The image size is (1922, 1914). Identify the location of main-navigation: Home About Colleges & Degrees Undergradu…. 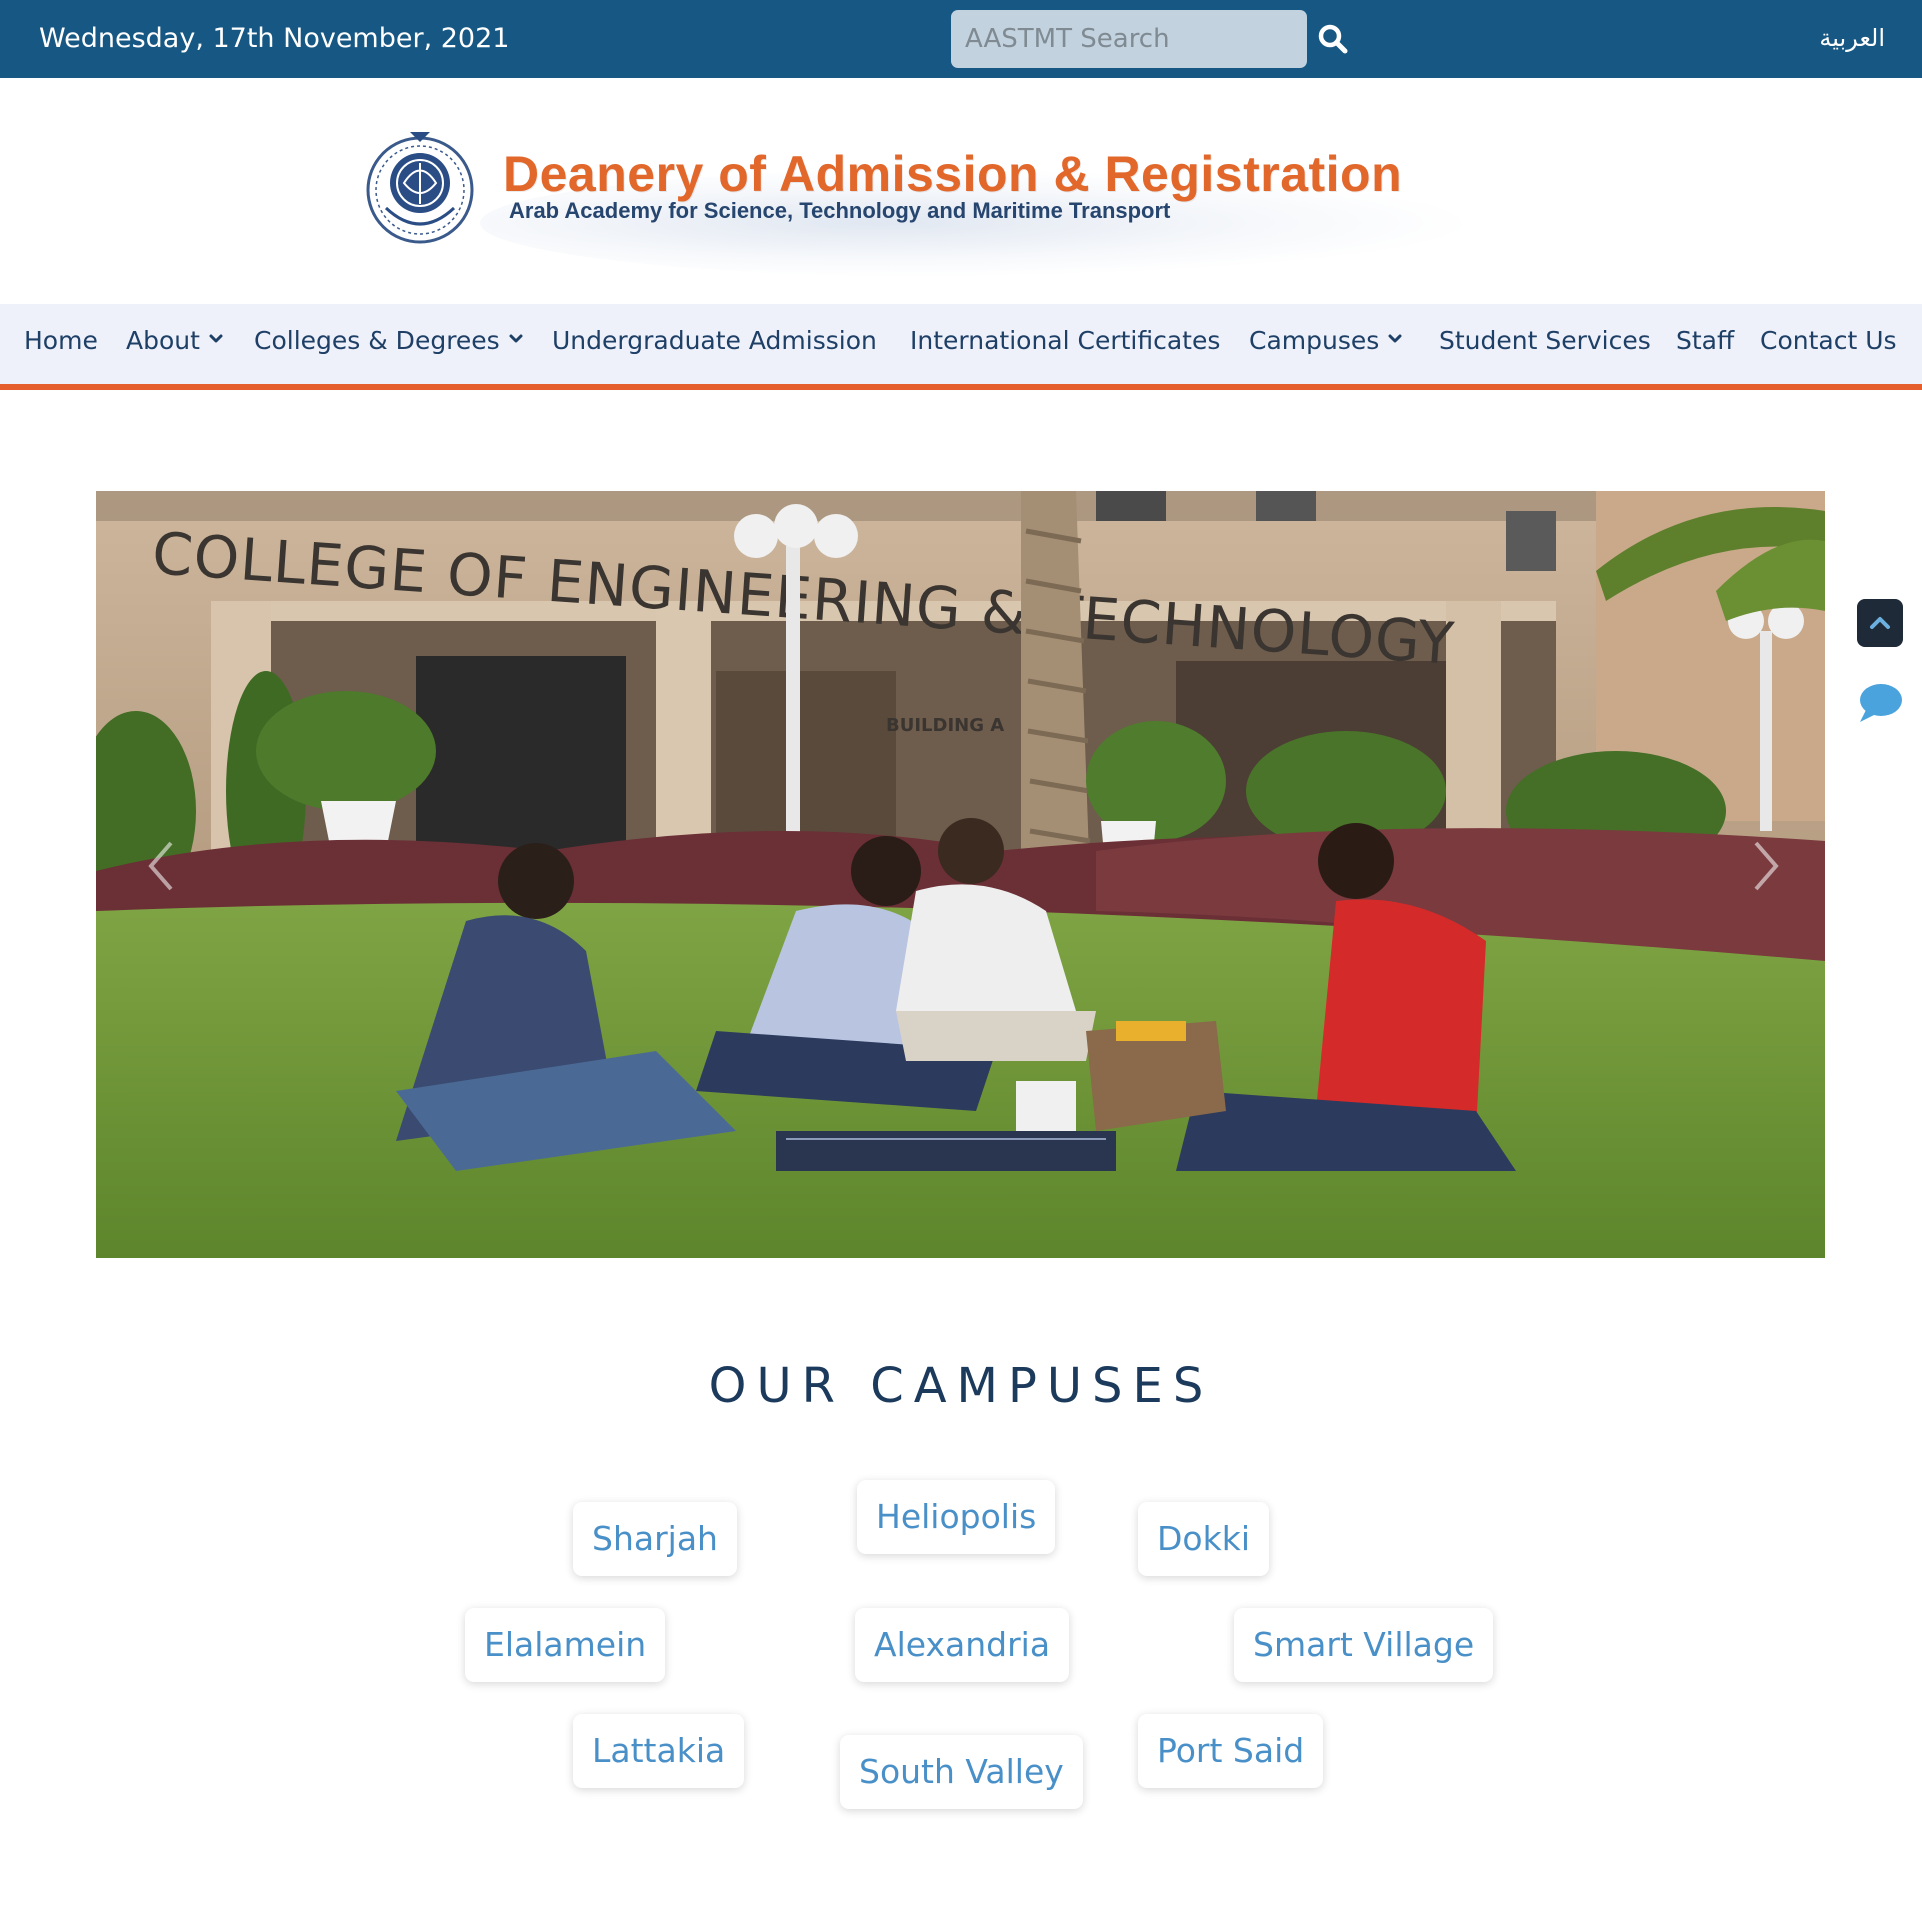
(961, 347).